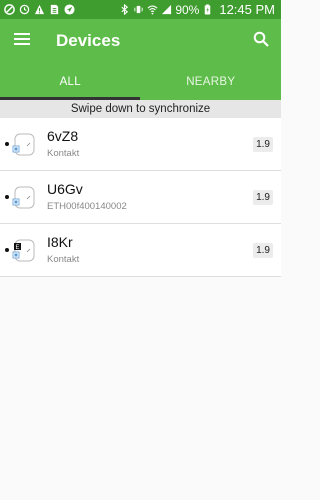  I want to click on bluetooth-icon, so click(124, 9).